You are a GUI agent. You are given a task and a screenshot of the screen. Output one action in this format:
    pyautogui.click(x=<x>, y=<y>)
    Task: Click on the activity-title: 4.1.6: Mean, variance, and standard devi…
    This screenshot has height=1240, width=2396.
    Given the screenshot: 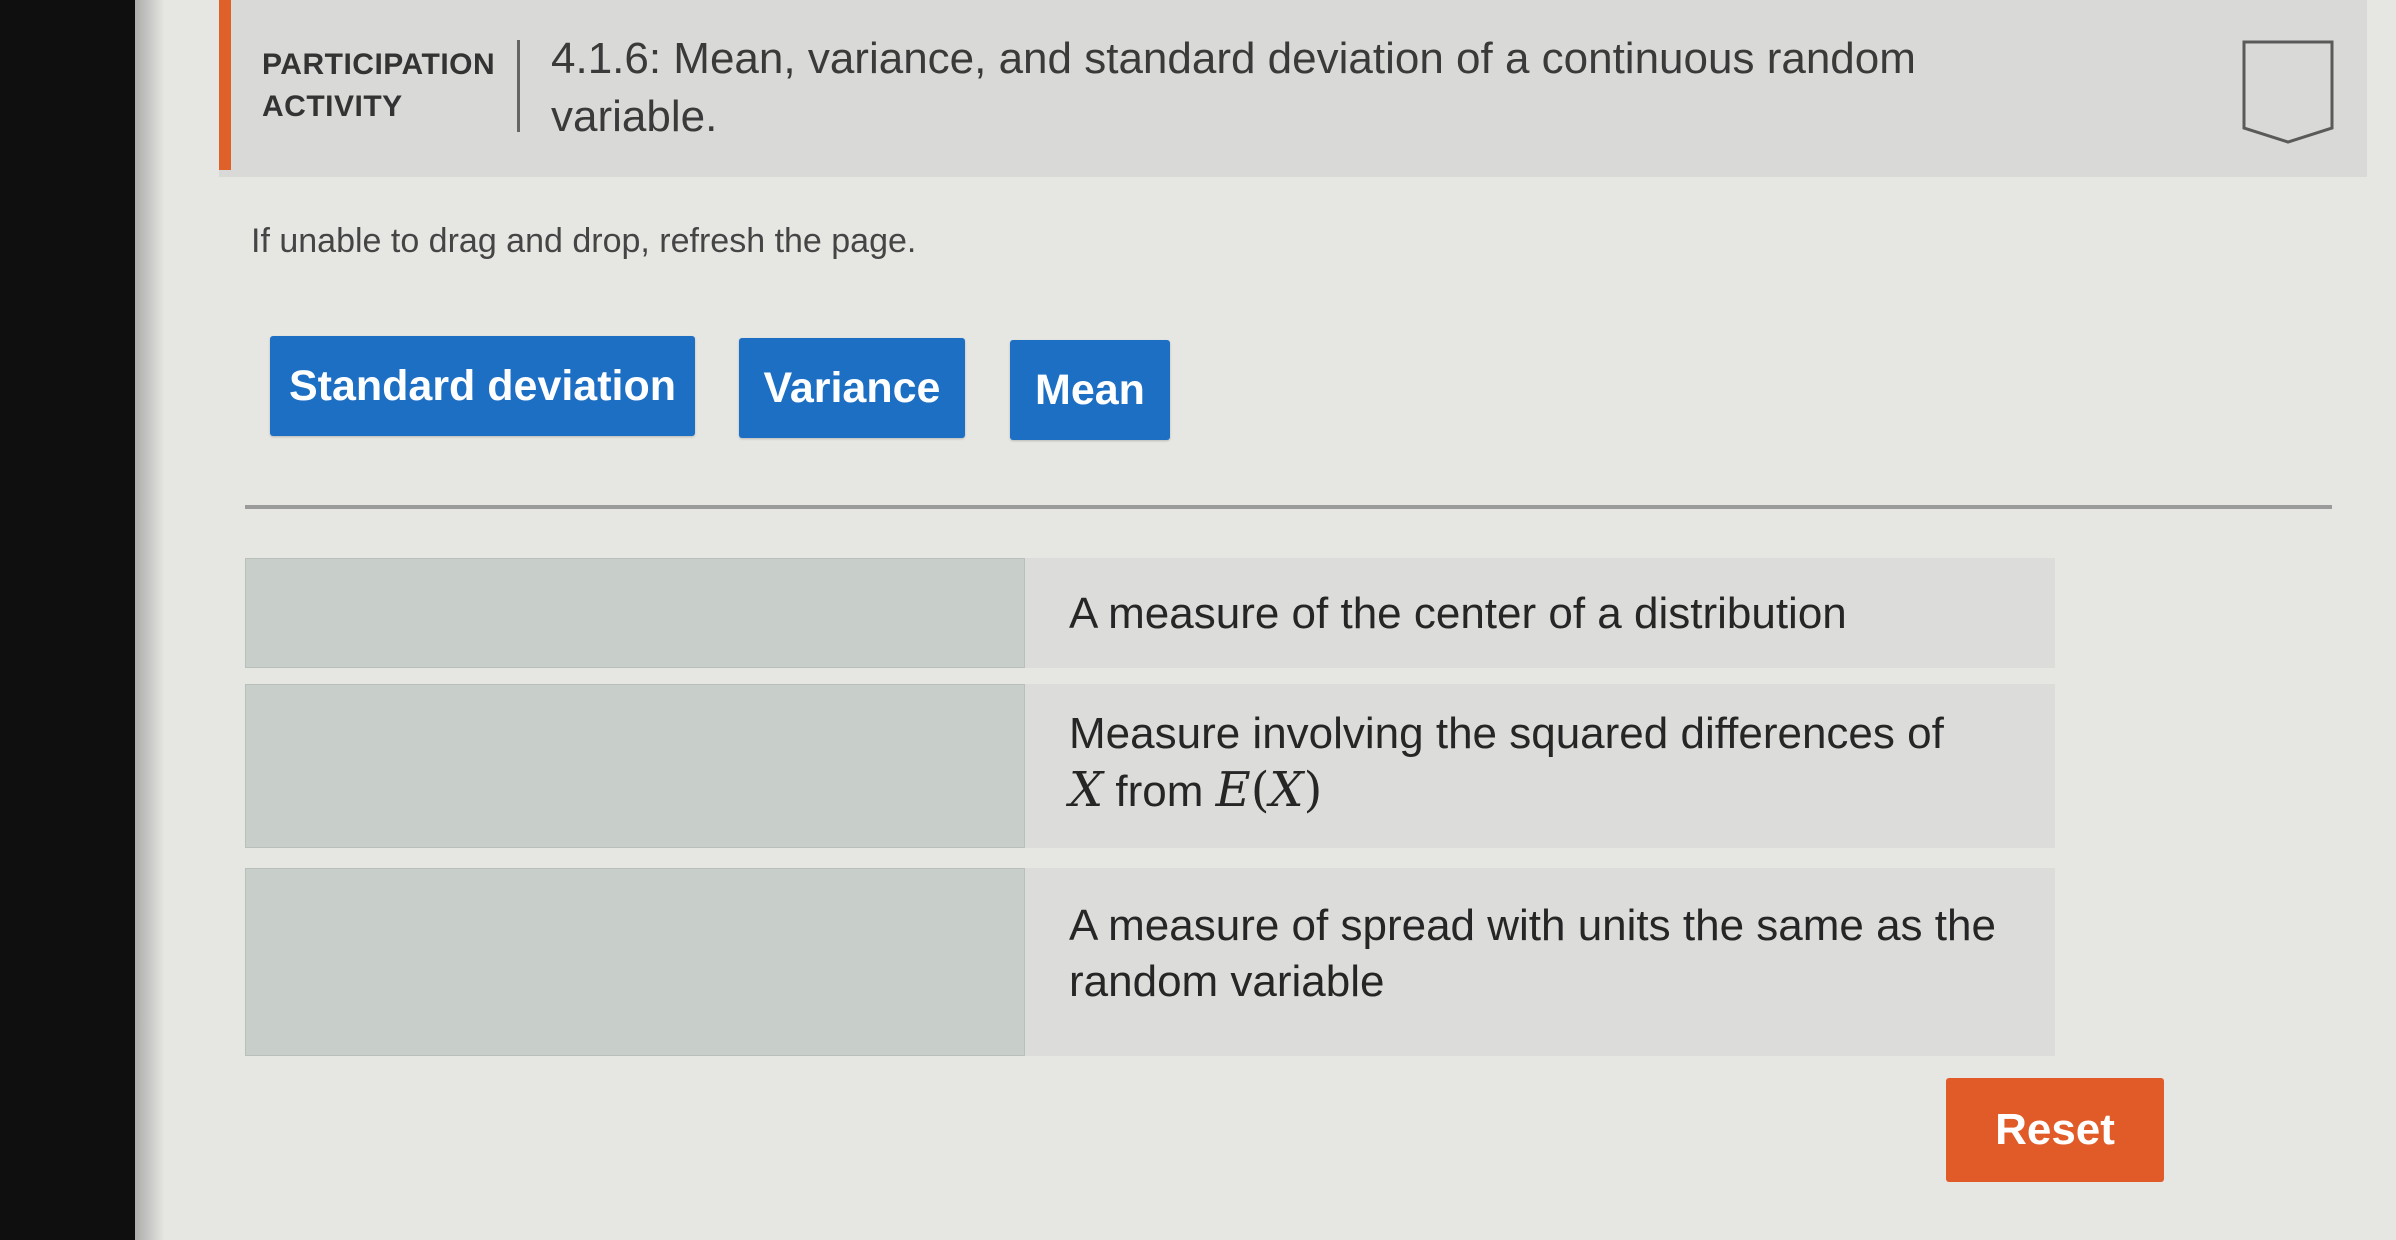 What is the action you would take?
    pyautogui.click(x=1233, y=87)
    